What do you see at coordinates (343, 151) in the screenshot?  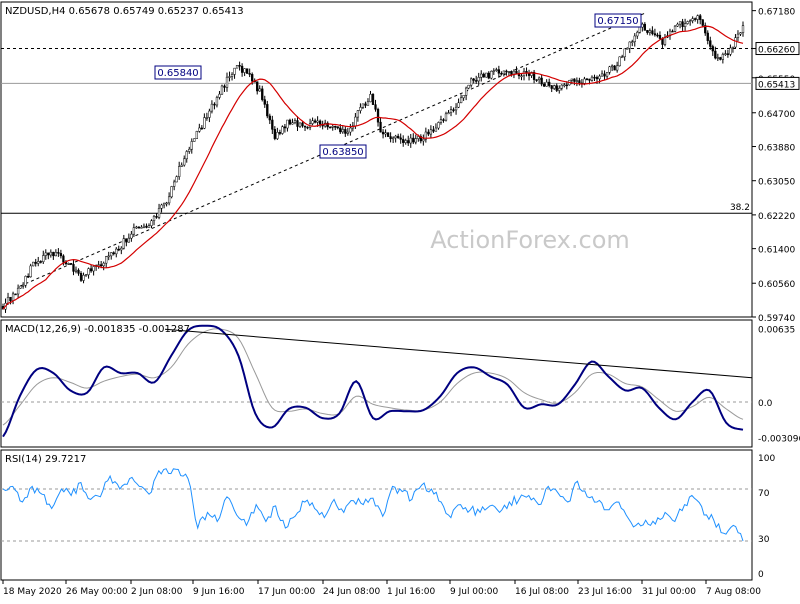 I see `annotation-1: 0.63850` at bounding box center [343, 151].